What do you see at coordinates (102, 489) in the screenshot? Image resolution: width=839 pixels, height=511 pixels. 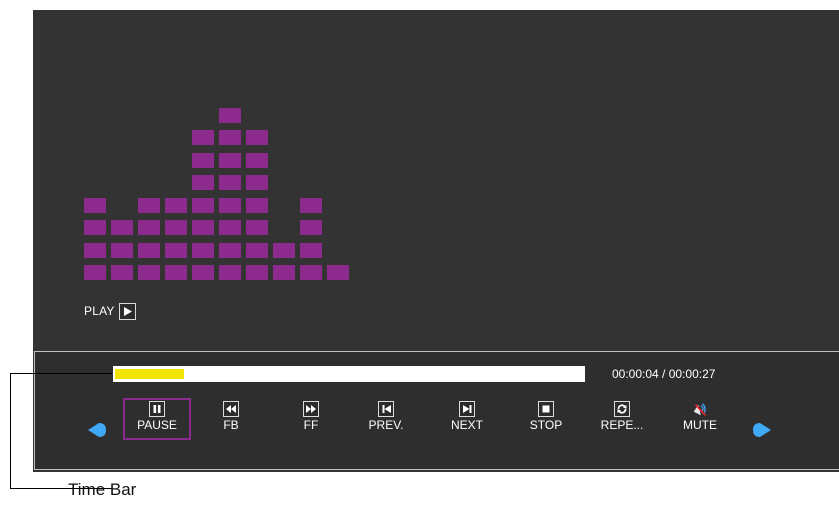 I see `time-bar-caption: Time Bar` at bounding box center [102, 489].